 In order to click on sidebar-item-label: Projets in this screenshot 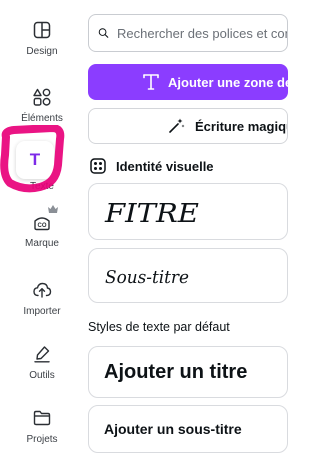, I will do `click(42, 439)`.